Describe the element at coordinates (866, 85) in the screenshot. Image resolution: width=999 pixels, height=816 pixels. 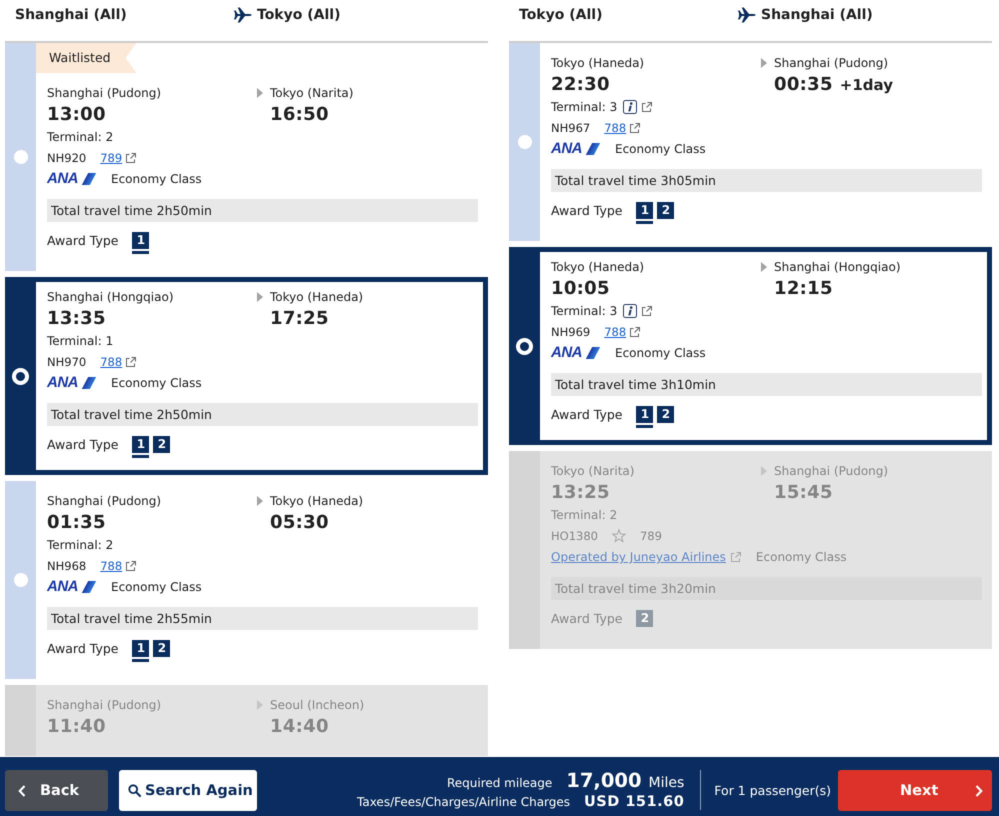
I see `day-offset: +1day` at that location.